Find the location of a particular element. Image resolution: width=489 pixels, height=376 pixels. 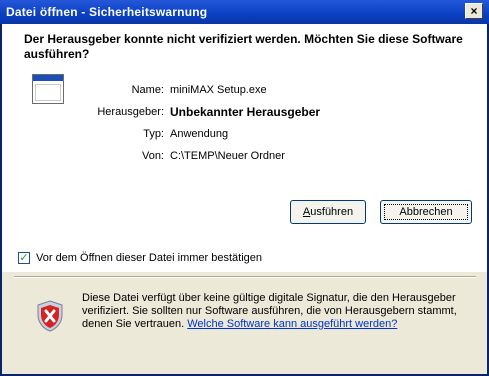

always-confirm-checkbox: ✓ is located at coordinates (24, 258).